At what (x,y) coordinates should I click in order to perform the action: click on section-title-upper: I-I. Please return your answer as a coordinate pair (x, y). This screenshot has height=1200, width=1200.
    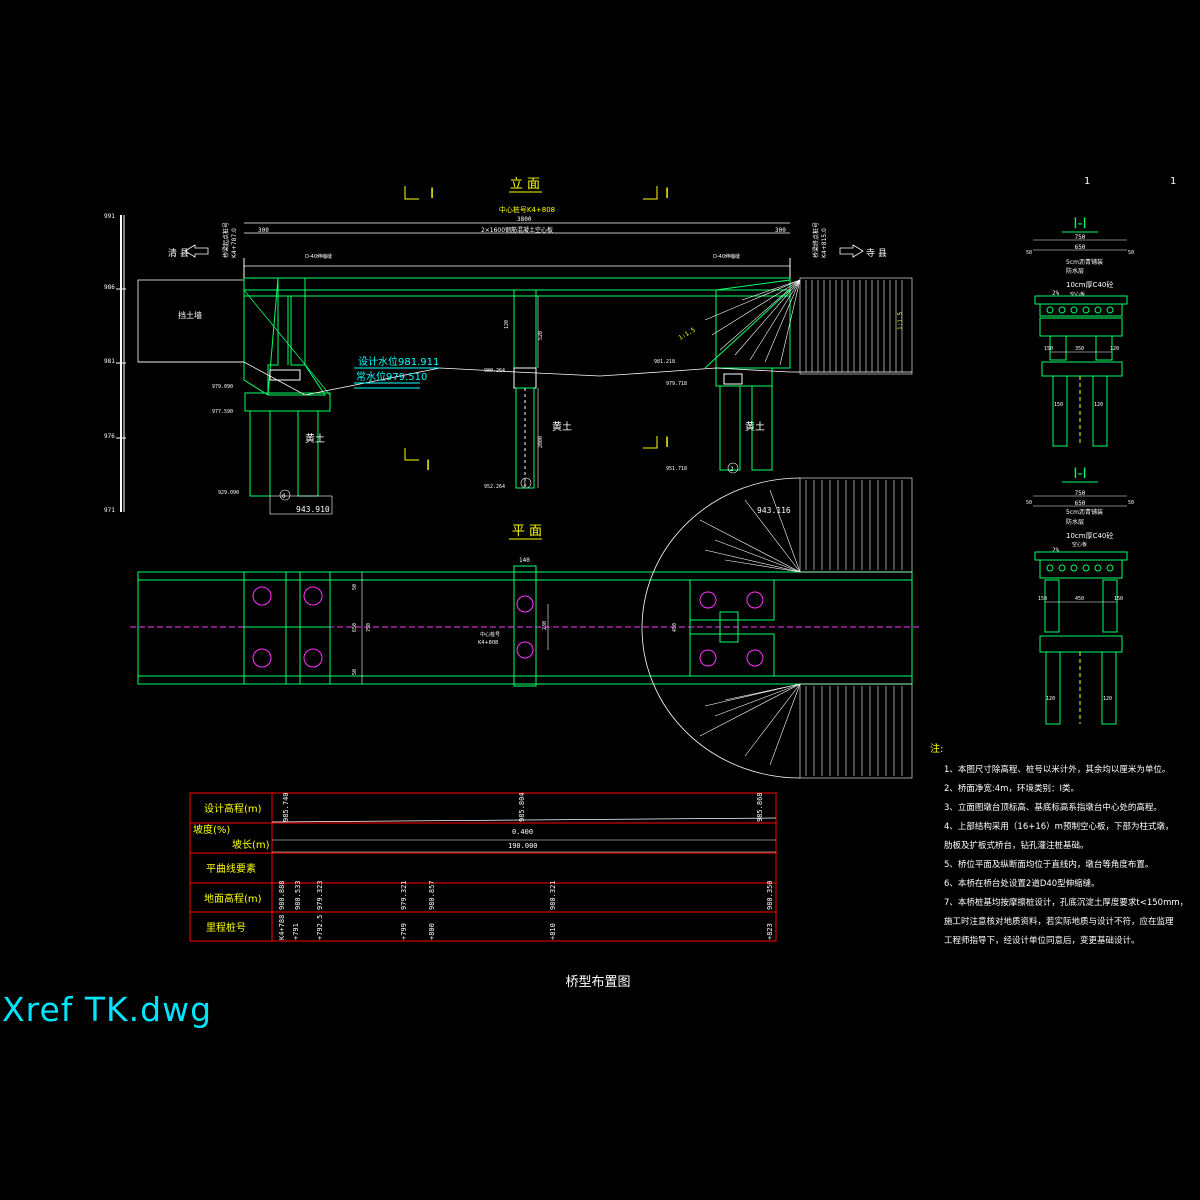
    Looking at the image, I should click on (1079, 224).